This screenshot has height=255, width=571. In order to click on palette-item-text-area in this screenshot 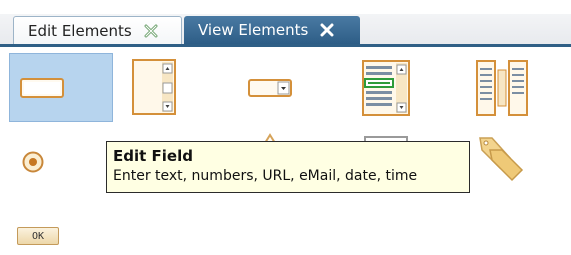, I will do `click(172, 87)`.